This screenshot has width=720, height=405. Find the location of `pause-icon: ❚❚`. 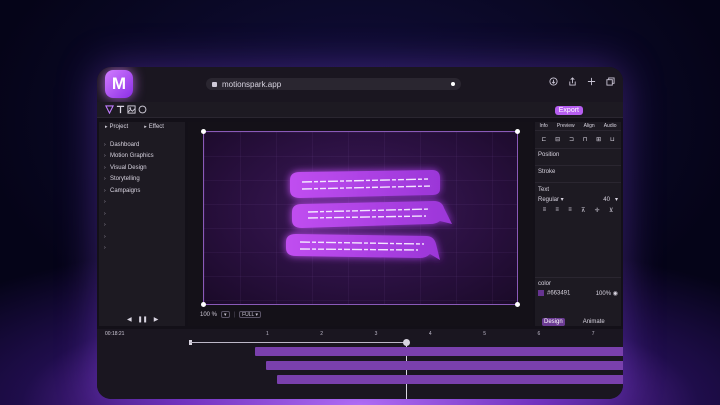

pause-icon: ❚❚ is located at coordinates (143, 319).